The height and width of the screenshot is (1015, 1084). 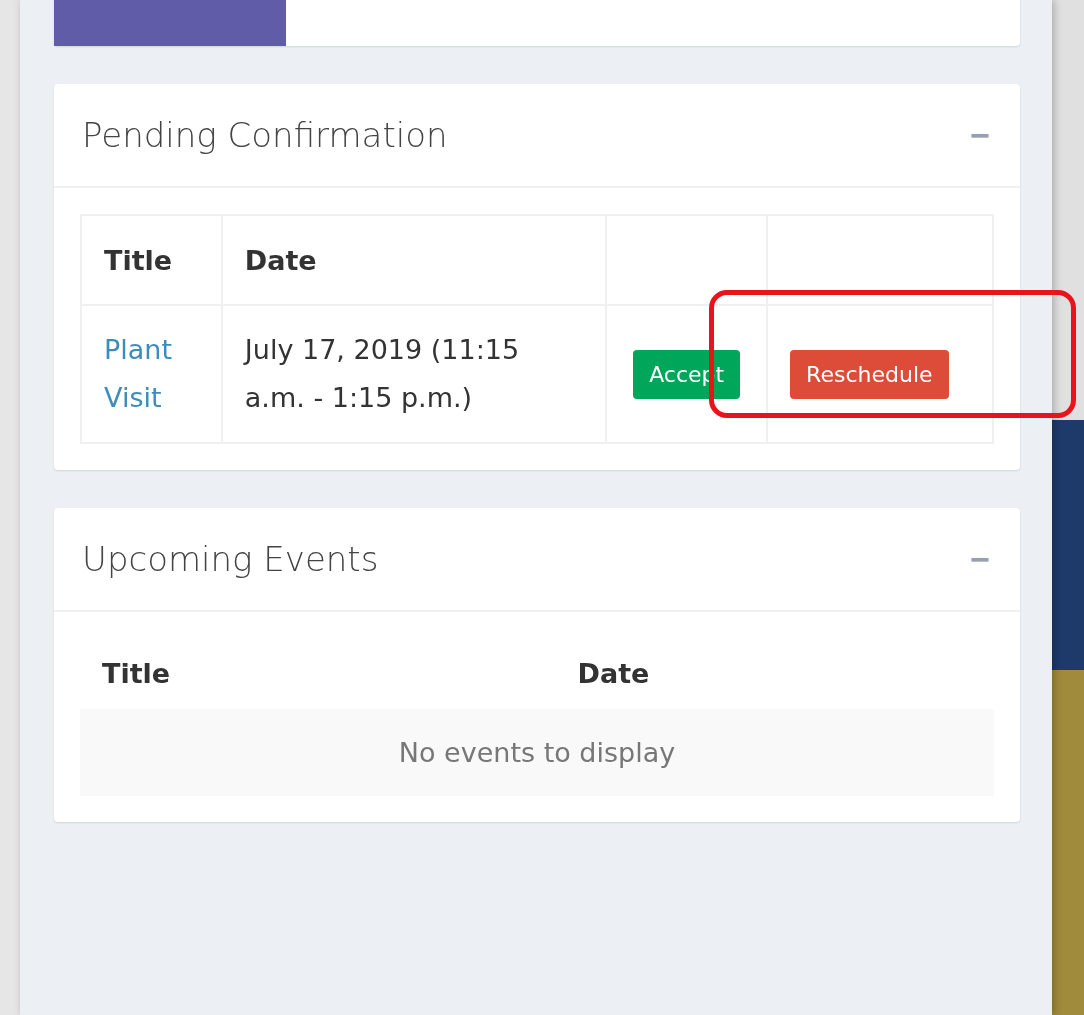 What do you see at coordinates (230, 559) in the screenshot?
I see `card-title: Upcoming Events` at bounding box center [230, 559].